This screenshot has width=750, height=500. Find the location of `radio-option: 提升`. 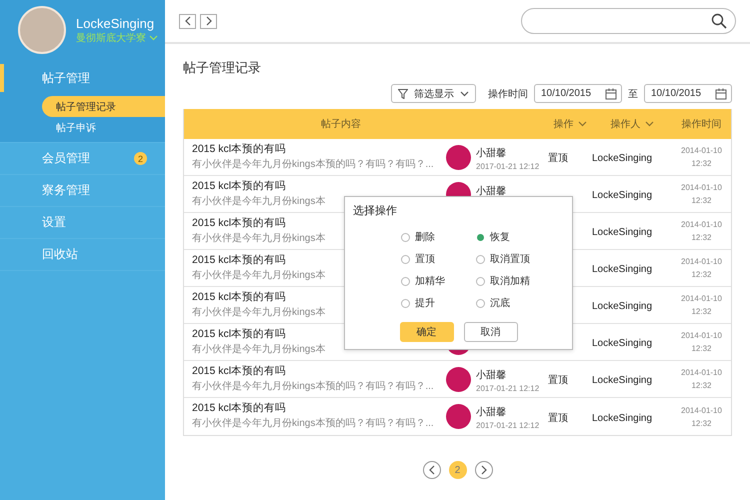

radio-option: 提升 is located at coordinates (438, 303).